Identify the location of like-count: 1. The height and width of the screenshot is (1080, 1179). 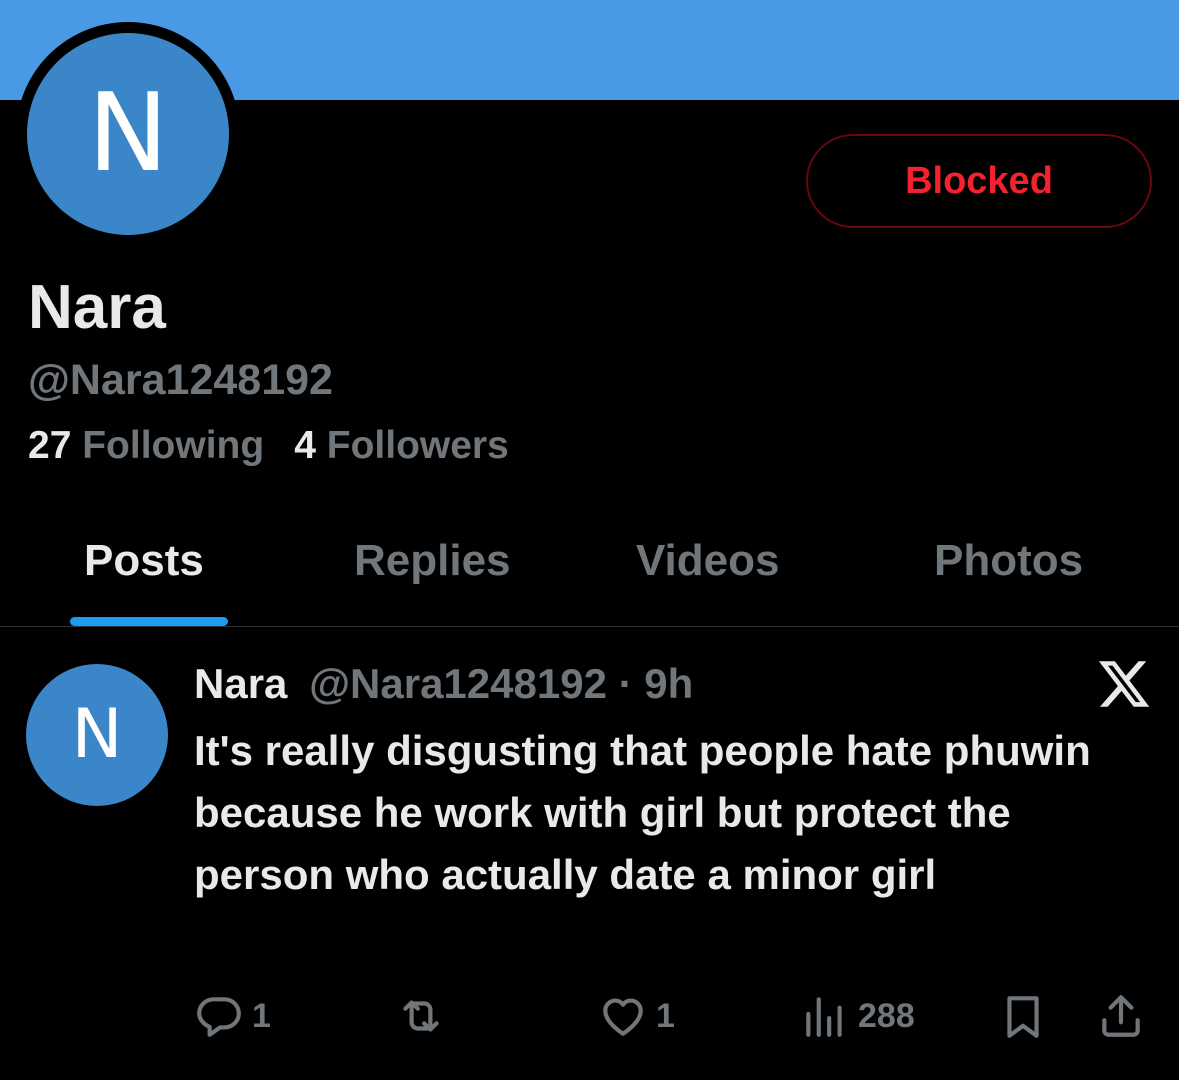
(665, 1015).